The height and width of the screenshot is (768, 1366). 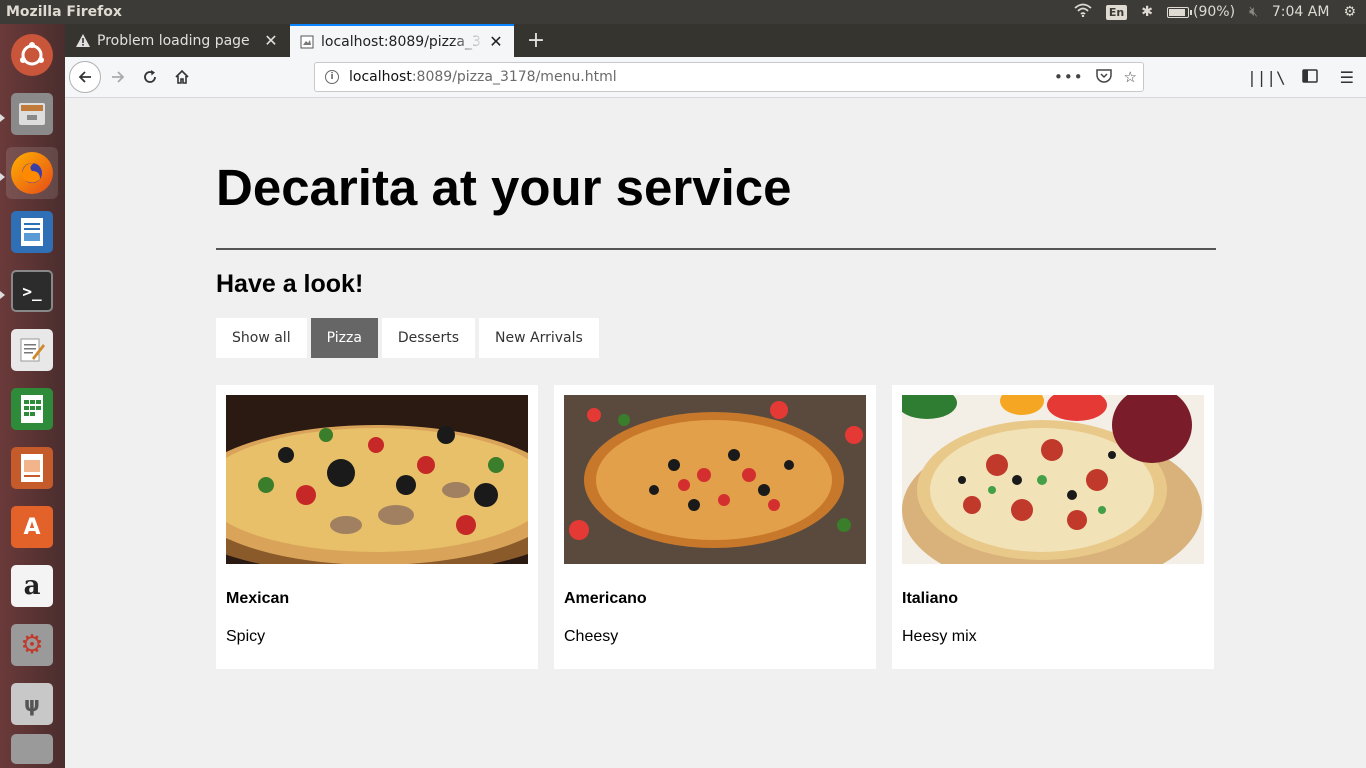 I want to click on launcher-calc, so click(x=32, y=409).